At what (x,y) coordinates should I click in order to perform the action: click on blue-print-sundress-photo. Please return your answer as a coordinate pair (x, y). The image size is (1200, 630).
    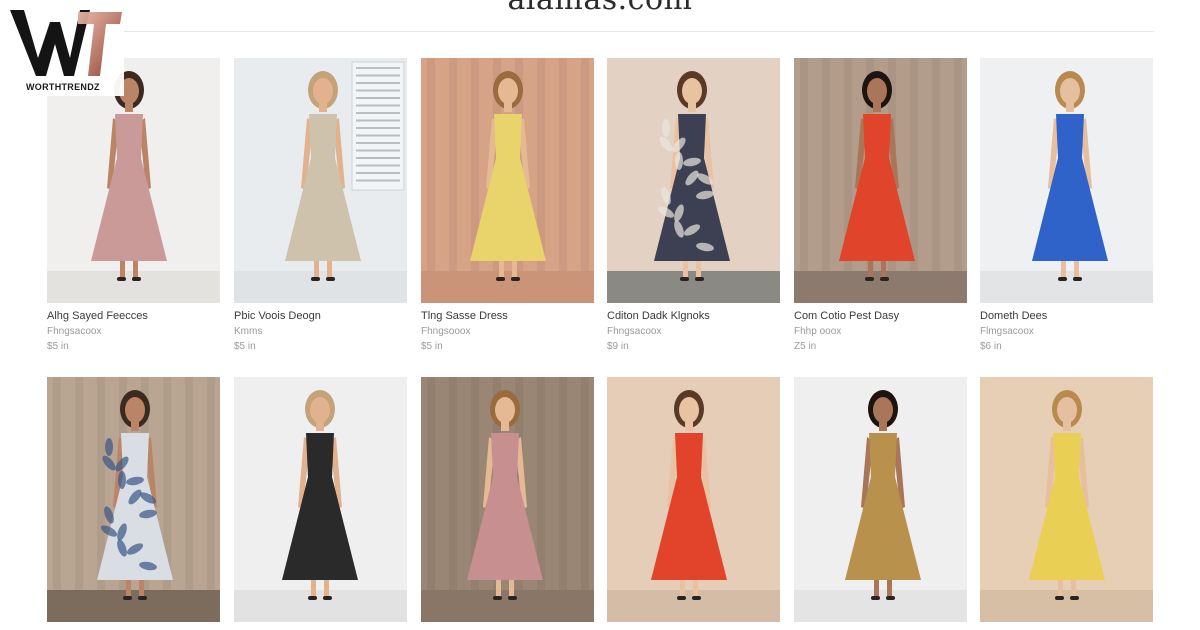
    Looking at the image, I should click on (133, 499).